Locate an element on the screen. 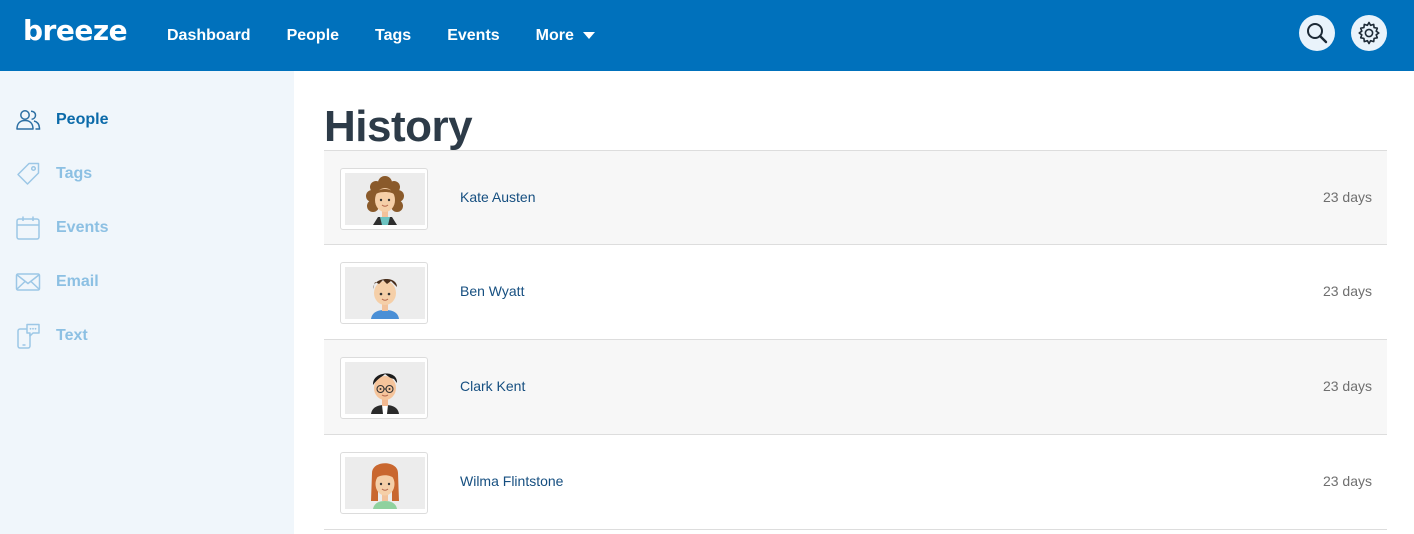  sidebar-item-people: People is located at coordinates (147, 120).